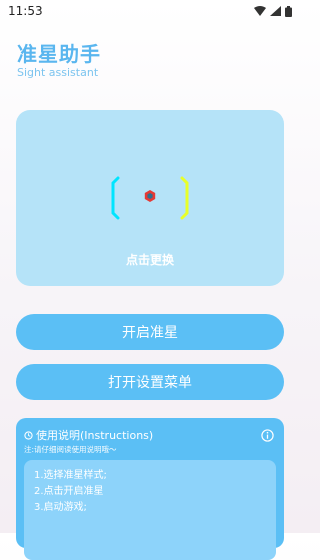 The height and width of the screenshot is (560, 320). I want to click on crosshair-left-bracket, so click(115, 198).